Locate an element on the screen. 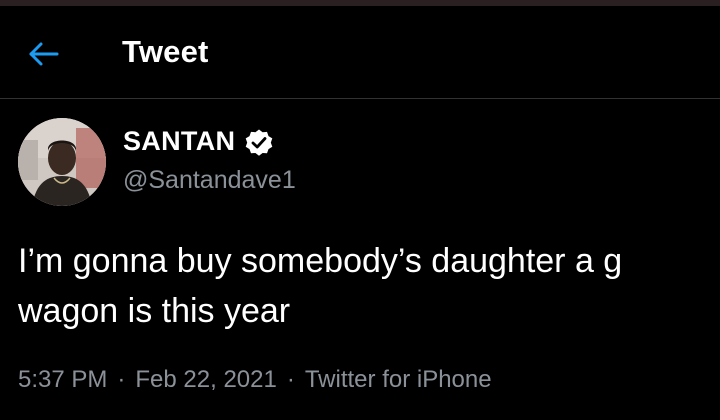 Image resolution: width=720 pixels, height=420 pixels. tweet-time: 5:37 PM is located at coordinates (62, 379).